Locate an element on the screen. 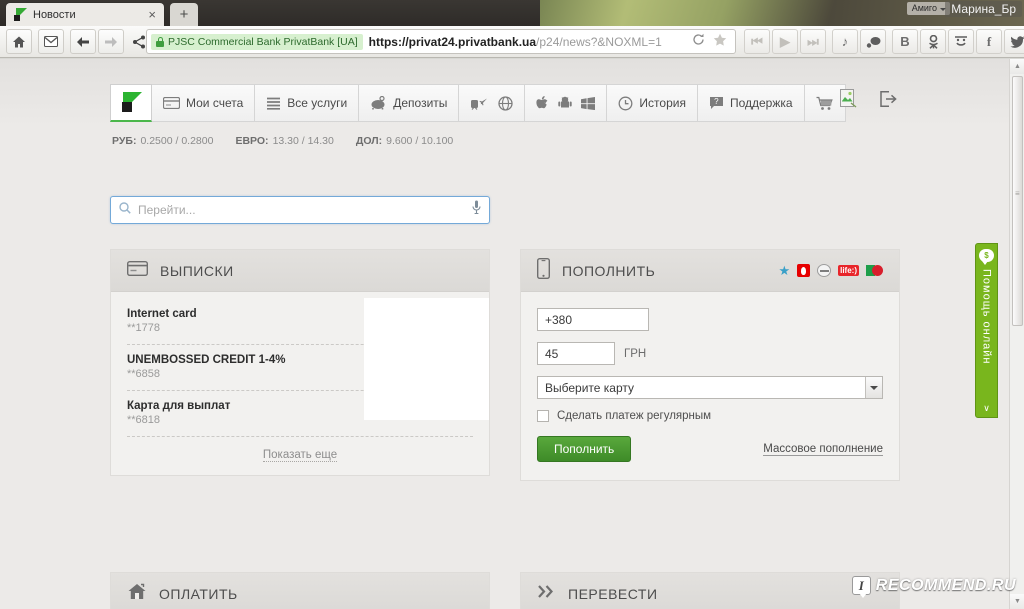  online-help-tab: $ Помощь онлайн ∨ is located at coordinates (986, 330).